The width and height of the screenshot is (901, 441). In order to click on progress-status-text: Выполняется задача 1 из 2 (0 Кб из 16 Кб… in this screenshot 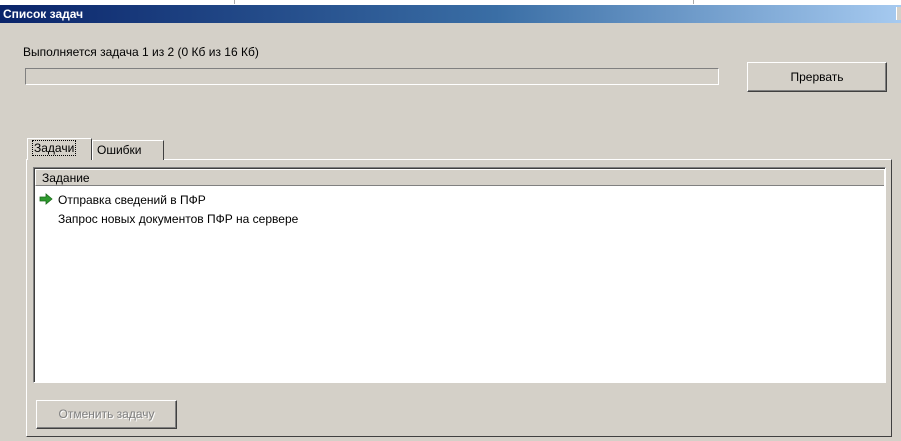, I will do `click(141, 52)`.